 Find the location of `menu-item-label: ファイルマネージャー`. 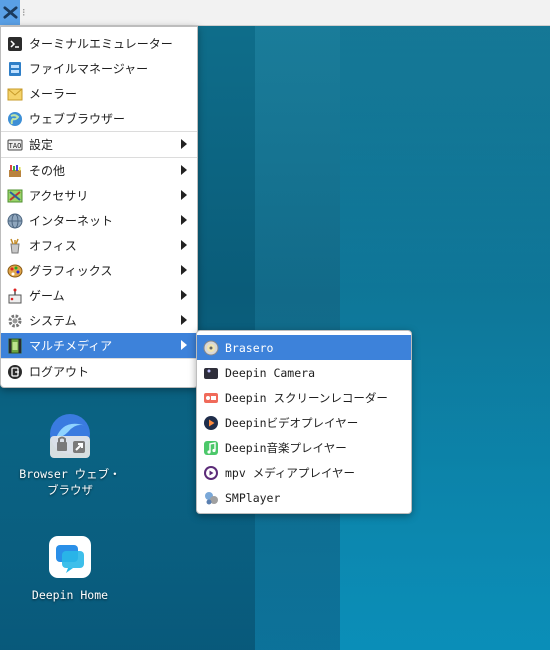

menu-item-label: ファイルマネージャー is located at coordinates (89, 69).